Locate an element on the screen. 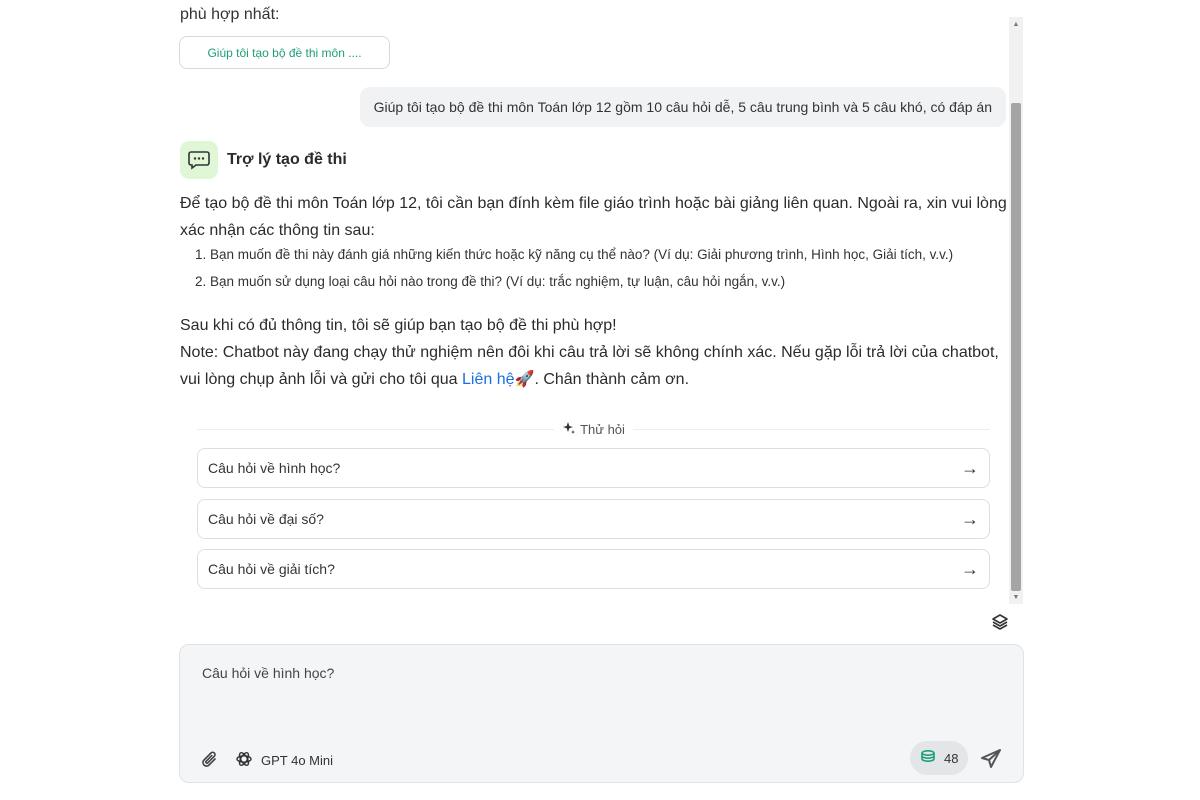 This screenshot has width=1200, height=800. credits-badge: 48 is located at coordinates (939, 758).